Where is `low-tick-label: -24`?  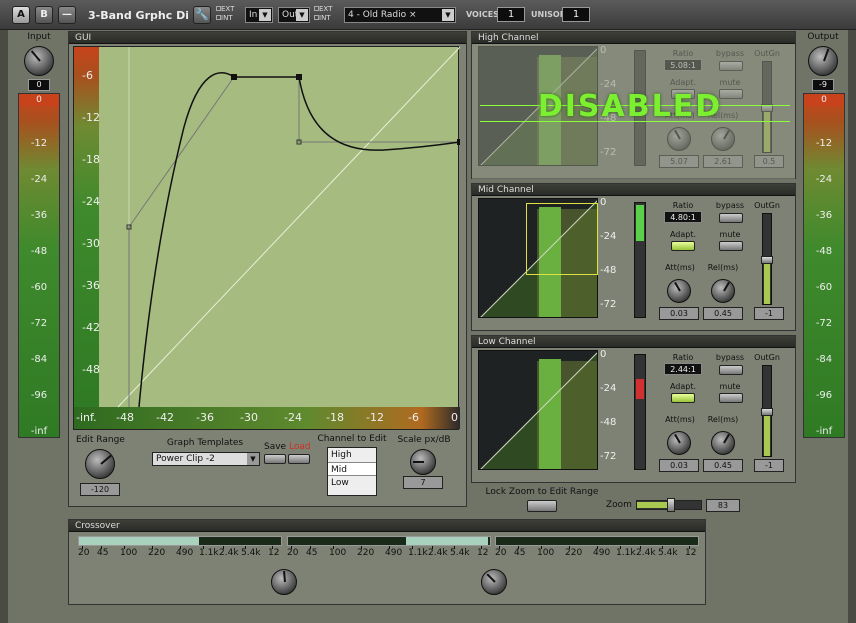 low-tick-label: -24 is located at coordinates (608, 388).